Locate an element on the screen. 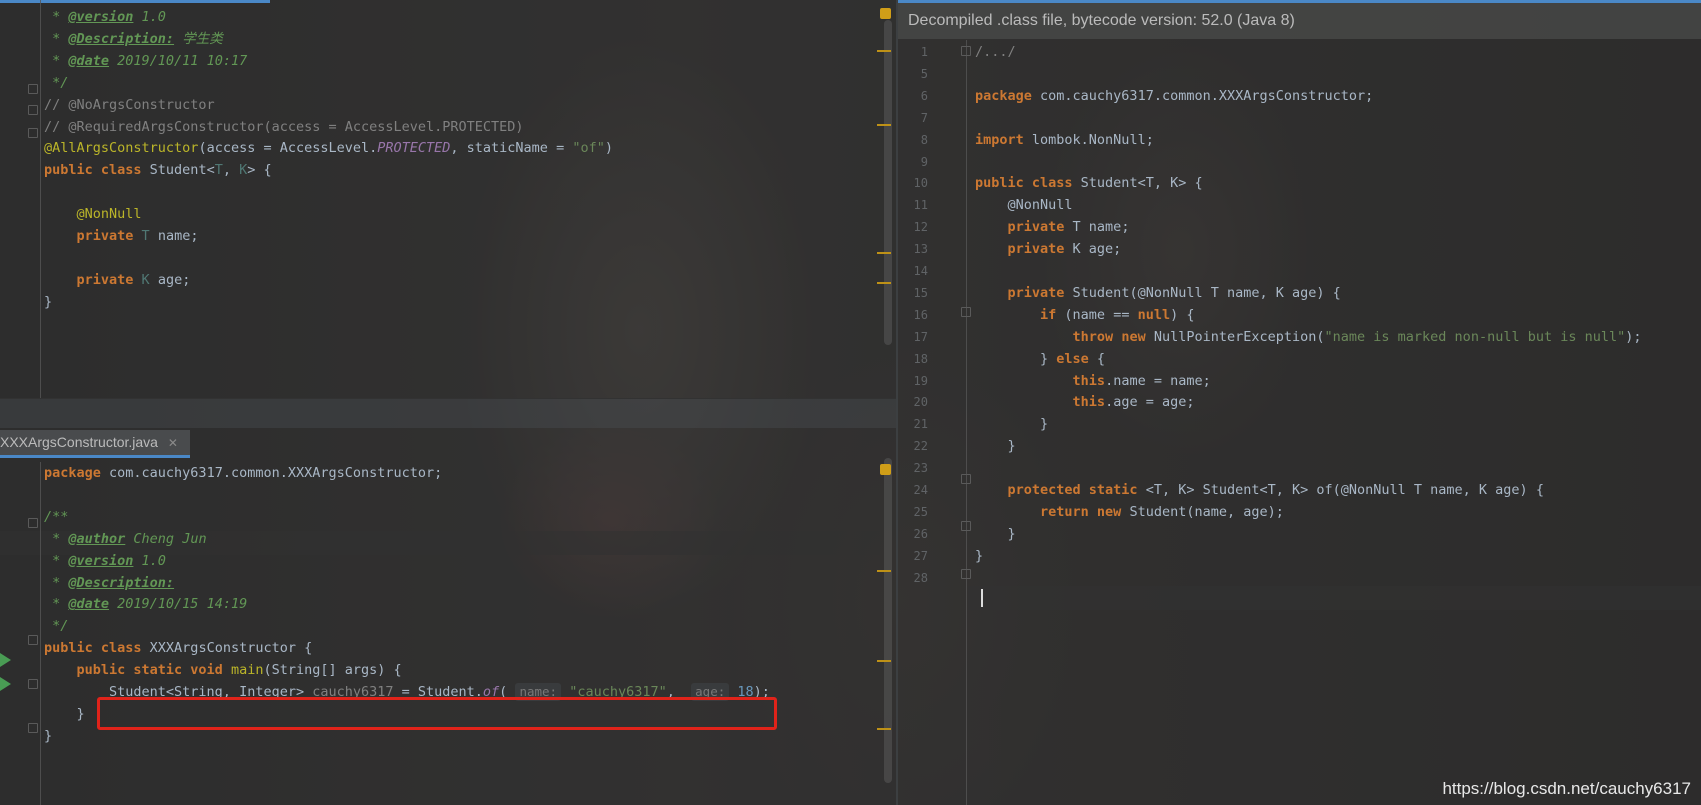  line-number: 22 is located at coordinates (920, 446).